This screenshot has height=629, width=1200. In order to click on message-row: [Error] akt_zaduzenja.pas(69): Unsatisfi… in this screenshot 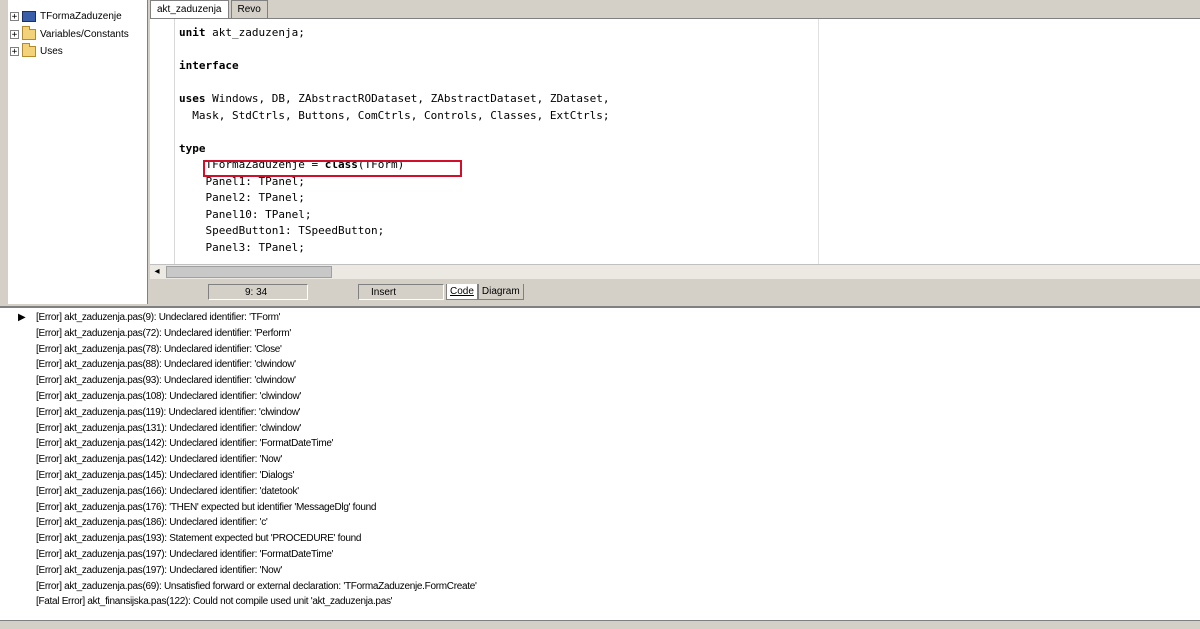, I will do `click(256, 587)`.